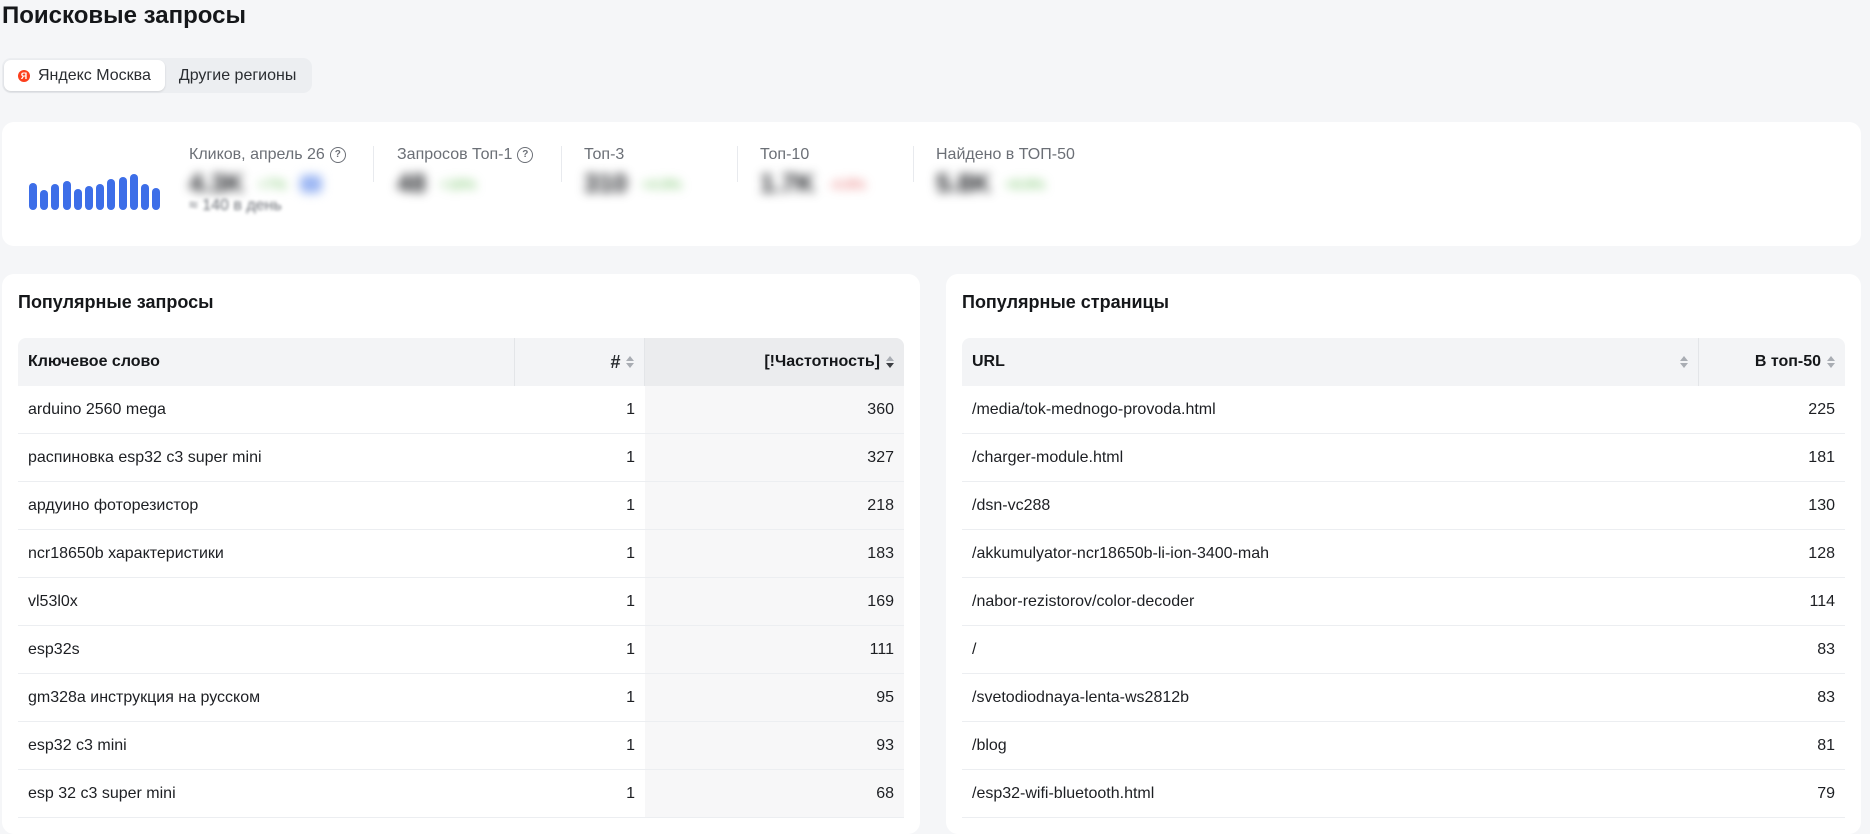 This screenshot has height=834, width=1870. Describe the element at coordinates (1330, 505) in the screenshot. I see `page-url: /dsn-vc288` at that location.